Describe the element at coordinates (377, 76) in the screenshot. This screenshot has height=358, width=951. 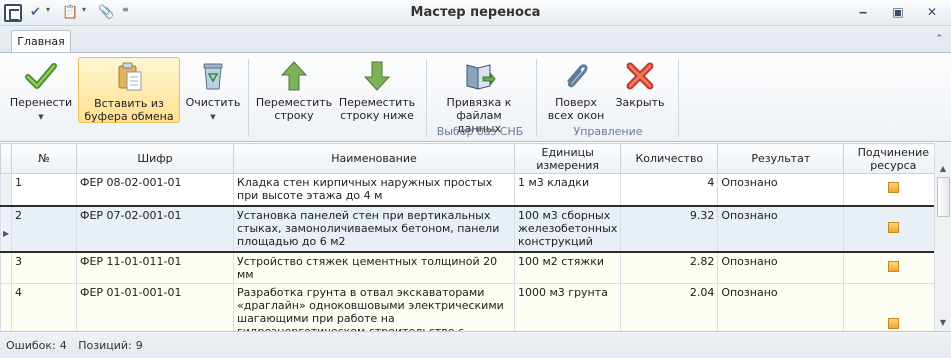
I see `arrow-down-icon` at that location.